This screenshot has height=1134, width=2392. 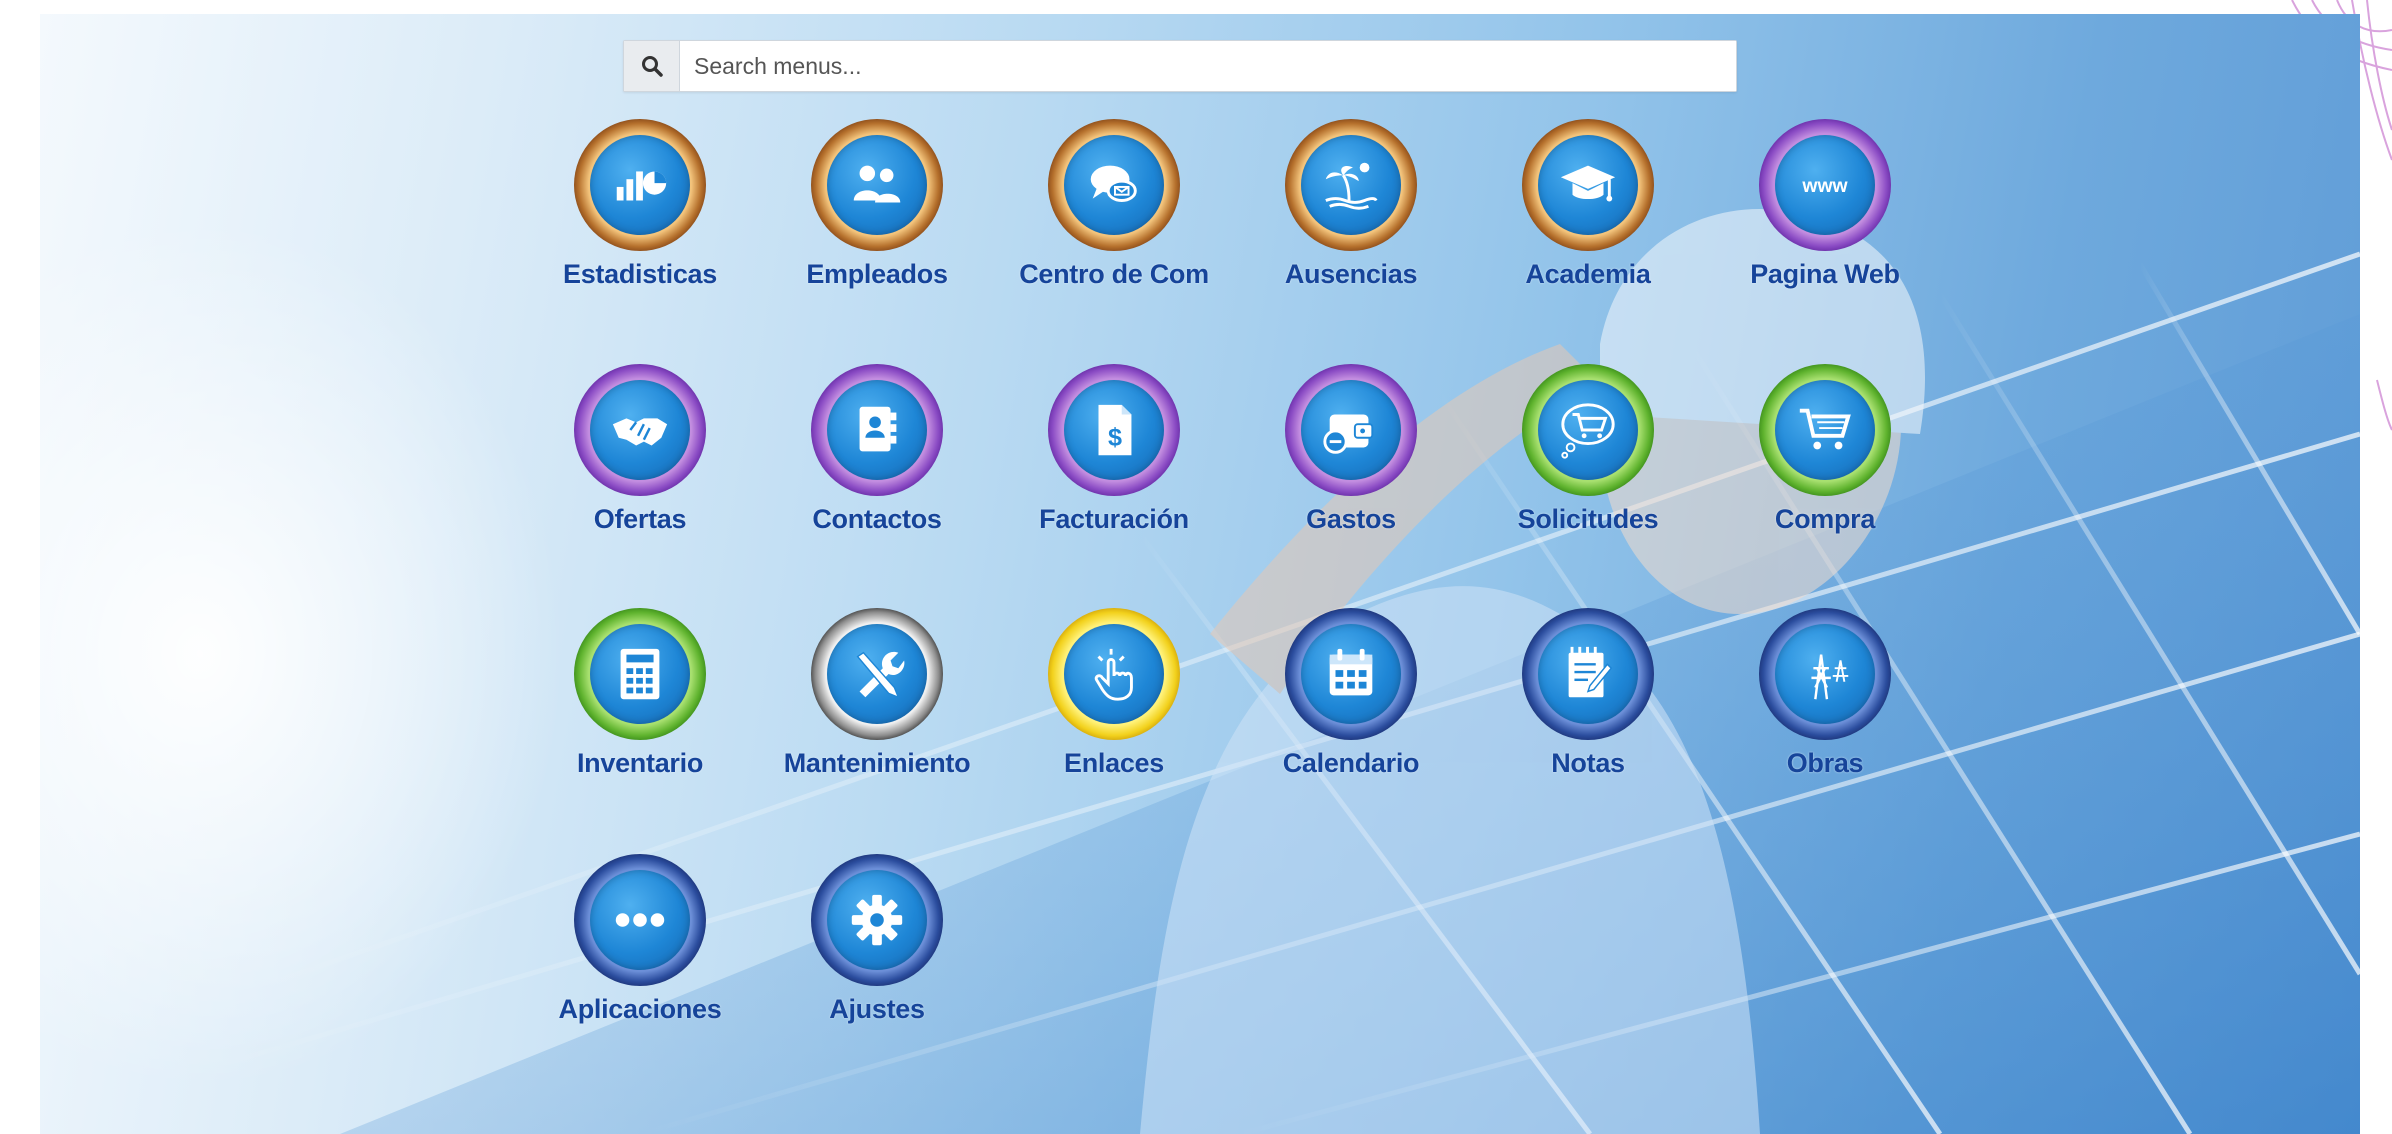 I want to click on app-label: Calendario, so click(x=1351, y=763).